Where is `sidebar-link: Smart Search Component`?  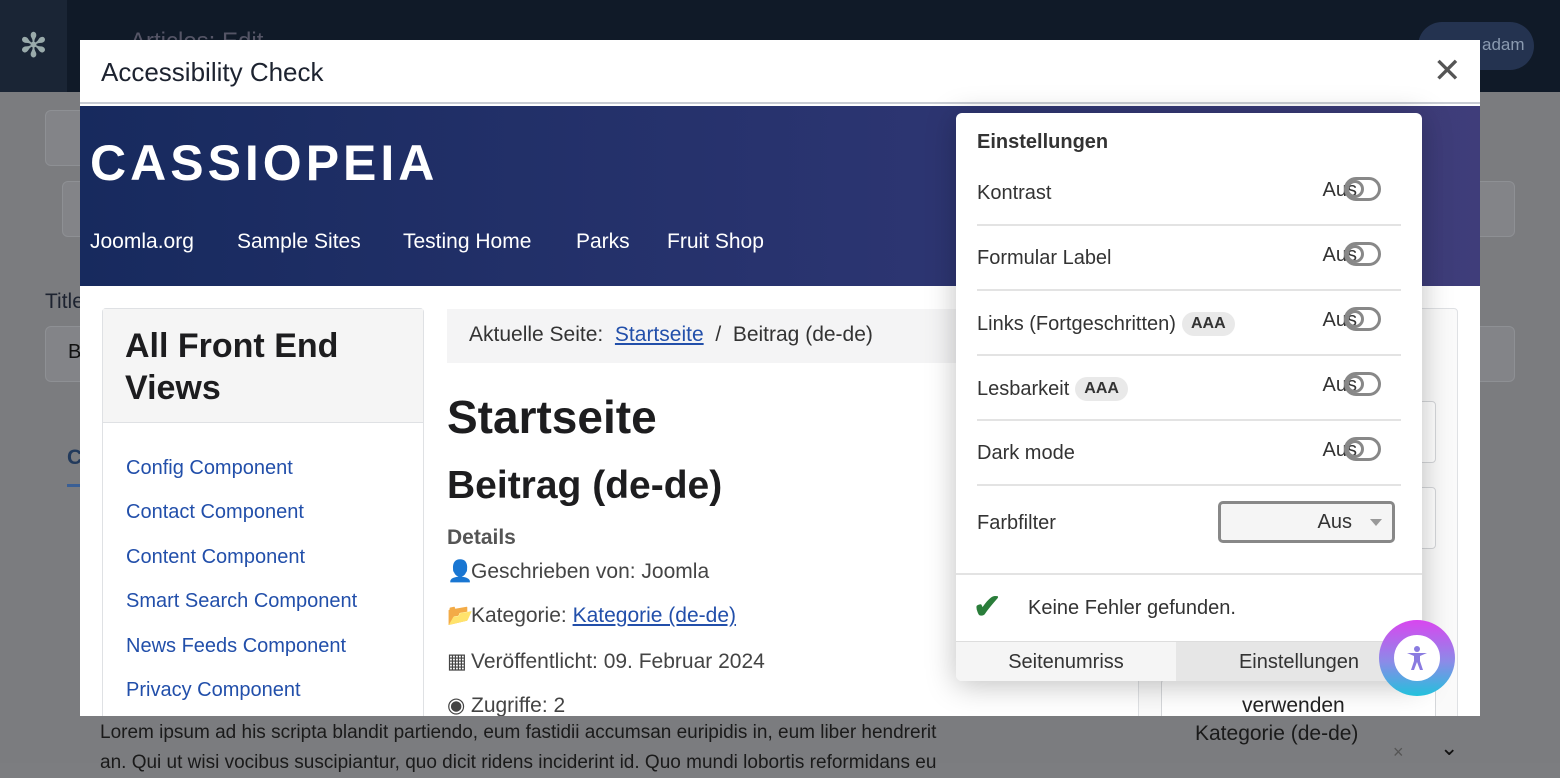 sidebar-link: Smart Search Component is located at coordinates (241, 601).